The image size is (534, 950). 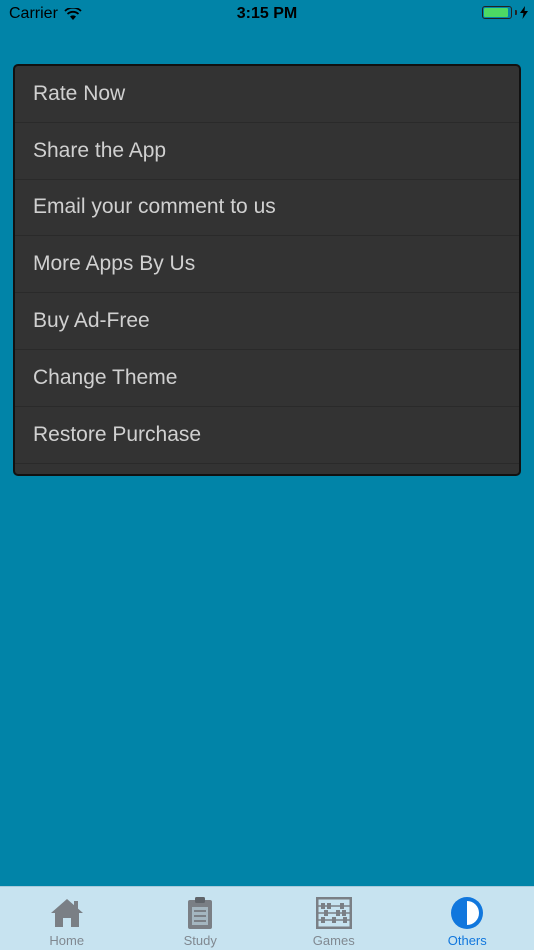 I want to click on menu-item-change-theme: Change Theme, so click(x=267, y=378).